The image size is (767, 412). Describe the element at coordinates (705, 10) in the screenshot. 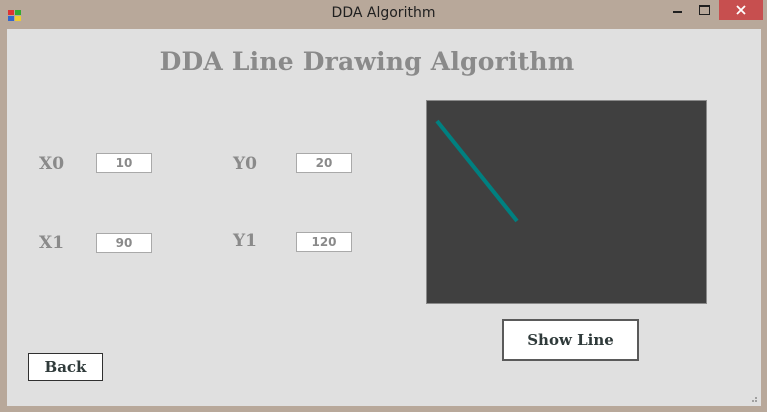

I see `maximize-button` at that location.